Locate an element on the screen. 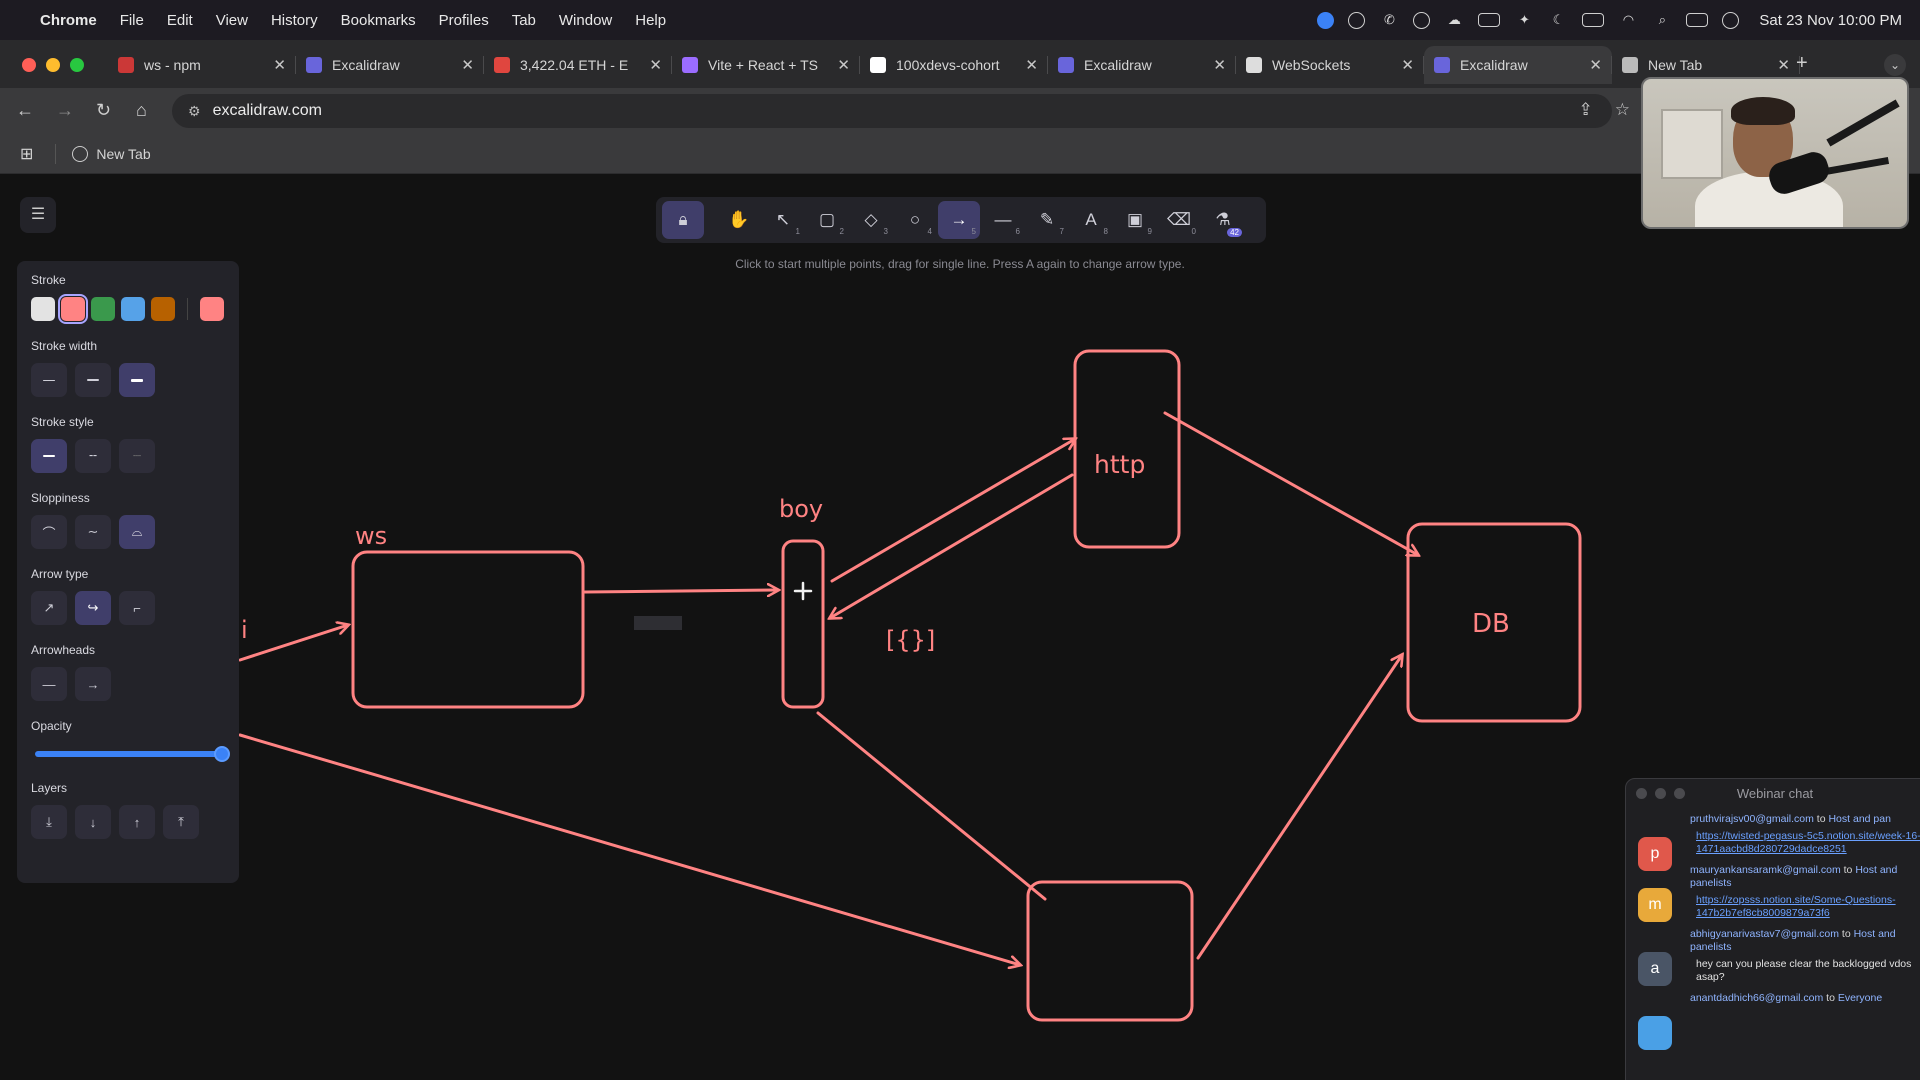  reload-icon: ↻ is located at coordinates (103, 110).